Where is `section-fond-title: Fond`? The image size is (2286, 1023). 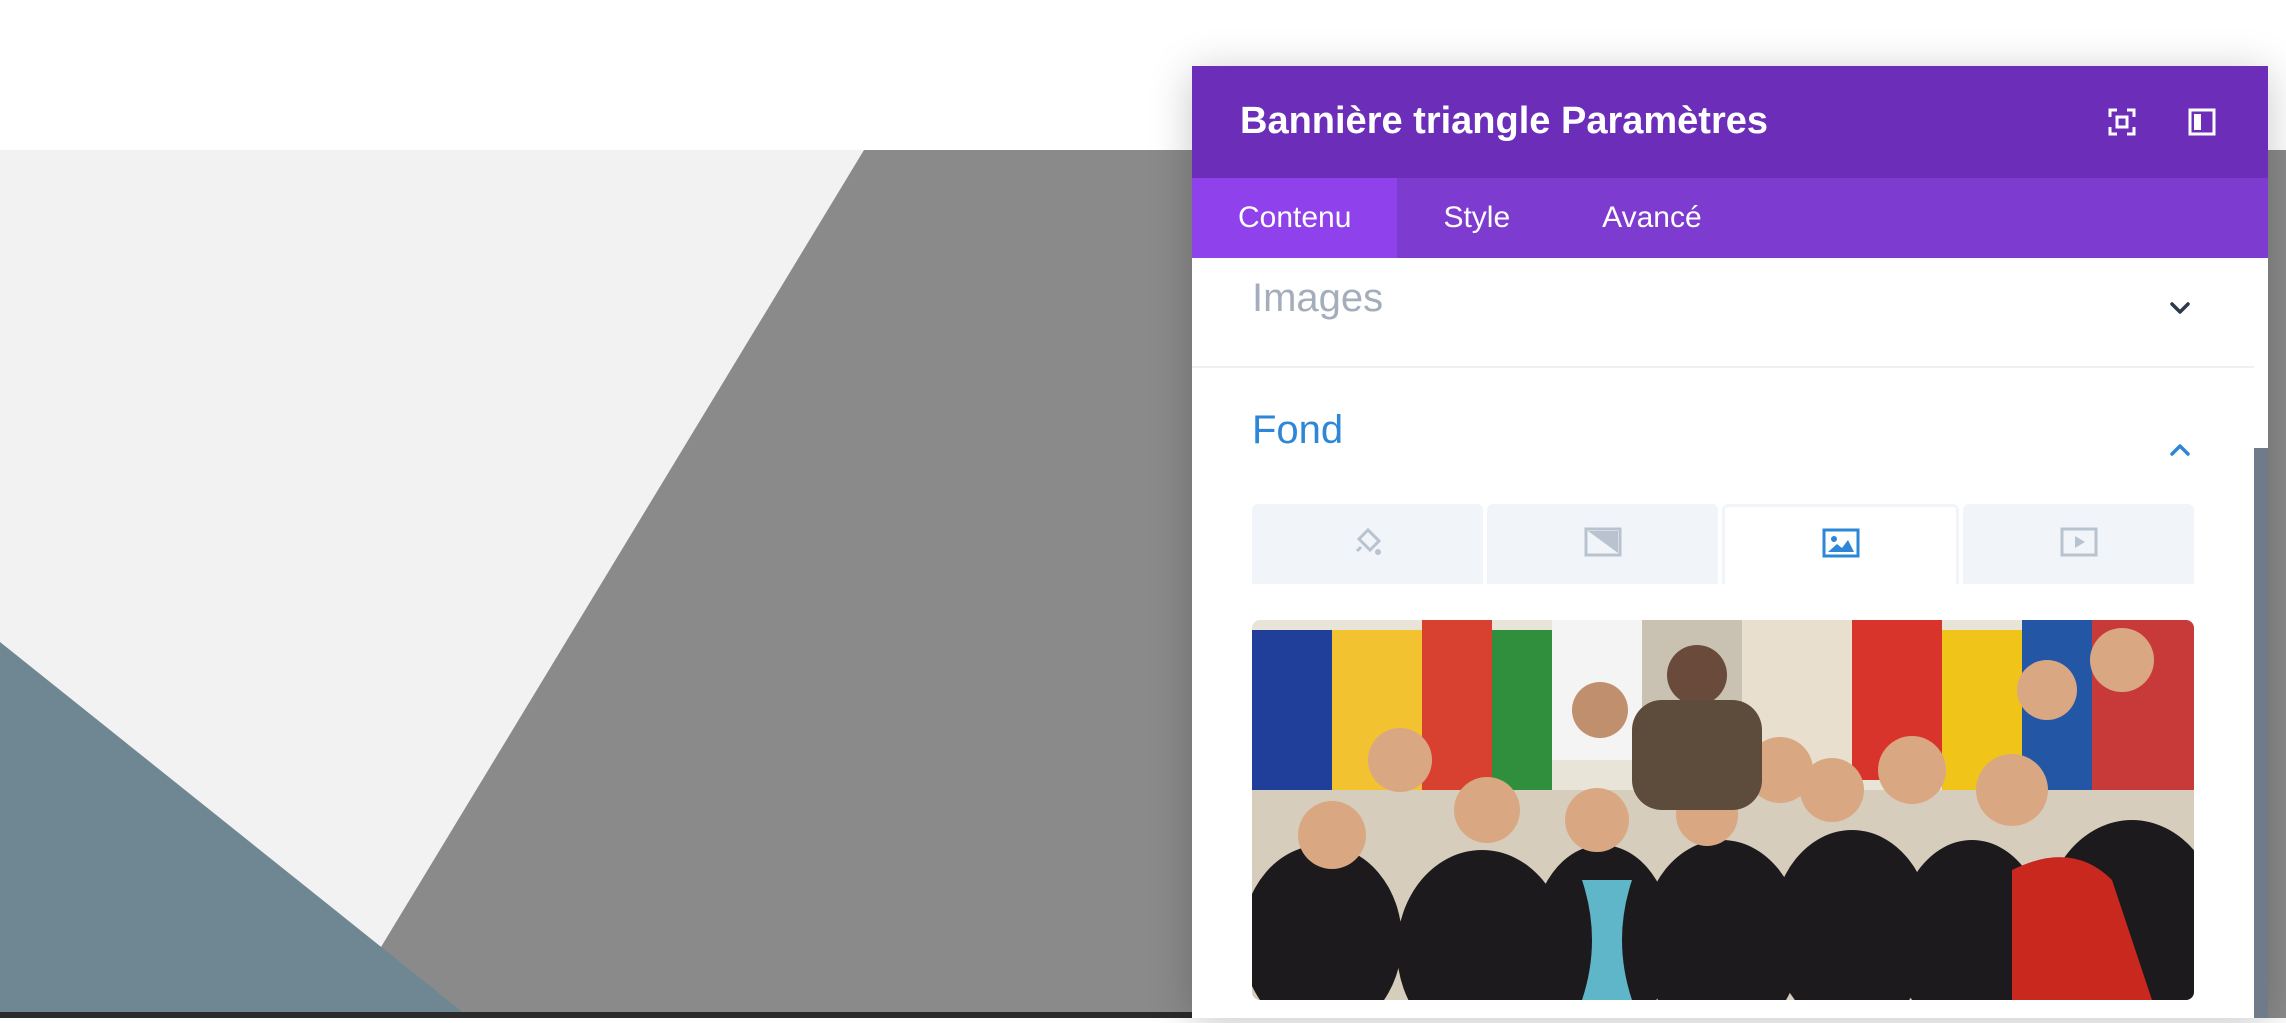 section-fond-title: Fond is located at coordinates (1297, 430).